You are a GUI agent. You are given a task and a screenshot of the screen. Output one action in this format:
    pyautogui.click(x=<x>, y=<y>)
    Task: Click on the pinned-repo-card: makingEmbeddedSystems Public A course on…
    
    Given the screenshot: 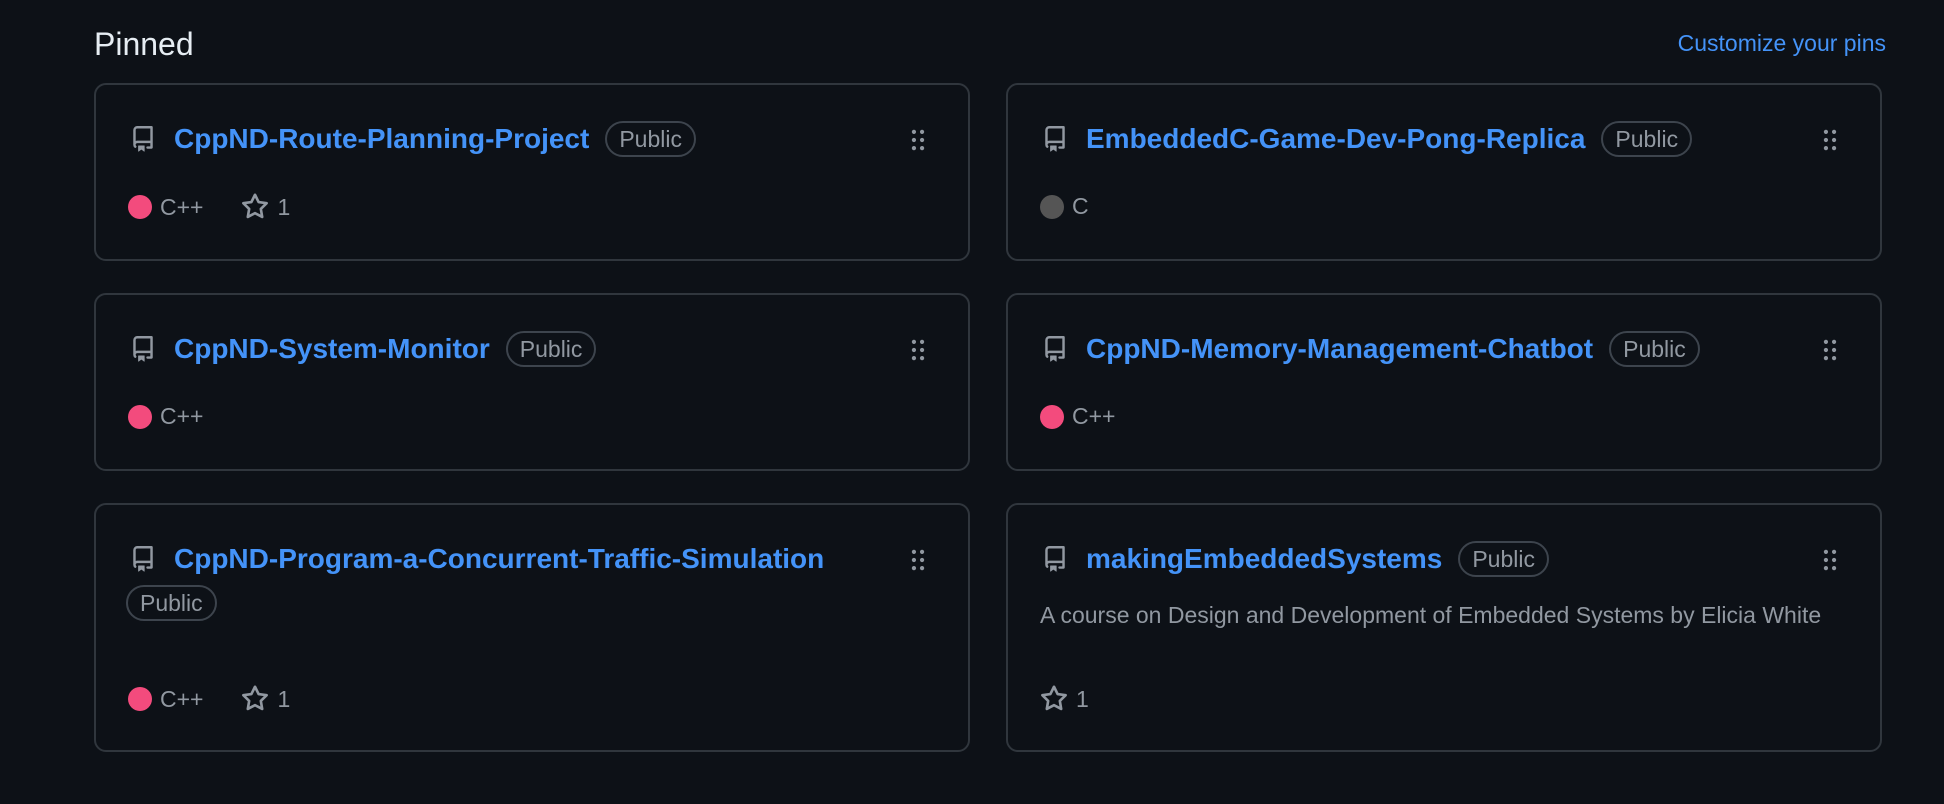 What is the action you would take?
    pyautogui.click(x=1444, y=627)
    